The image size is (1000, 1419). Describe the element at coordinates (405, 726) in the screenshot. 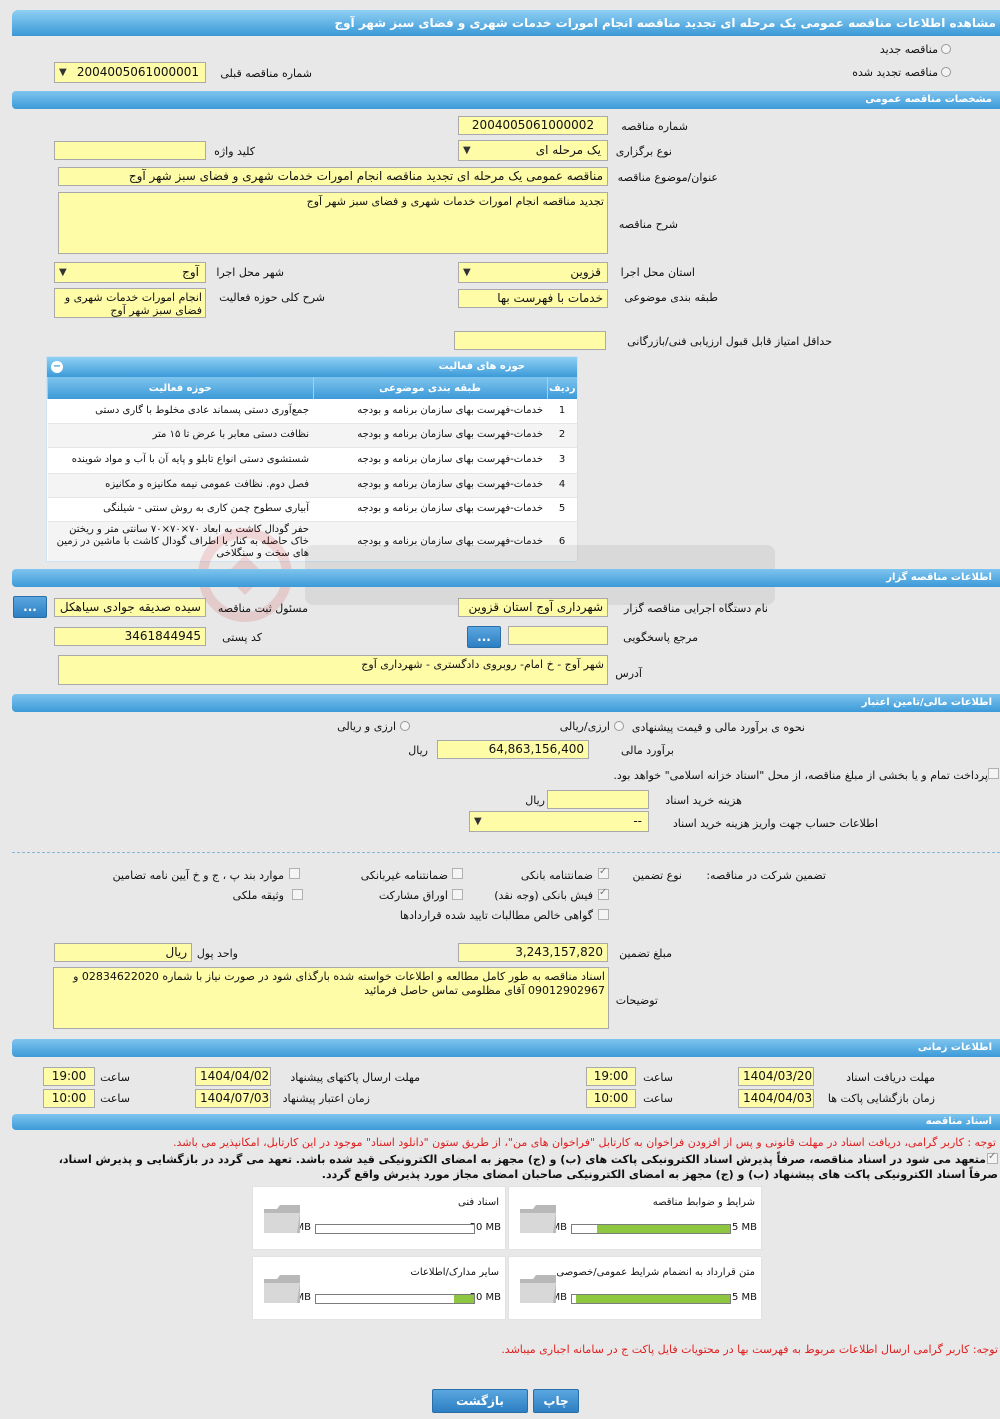

I see `currency-and-rial-radio` at that location.